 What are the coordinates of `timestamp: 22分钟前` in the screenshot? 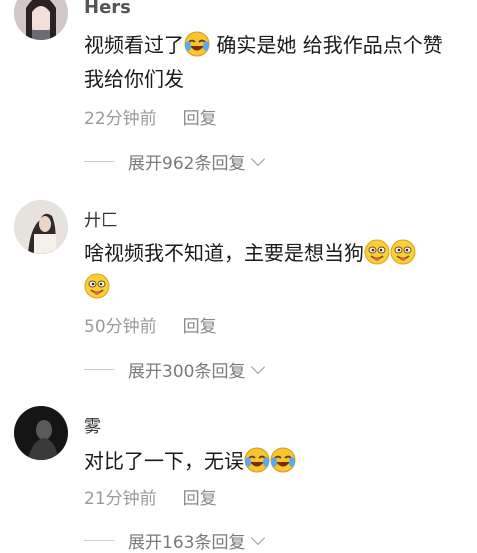 It's located at (120, 119).